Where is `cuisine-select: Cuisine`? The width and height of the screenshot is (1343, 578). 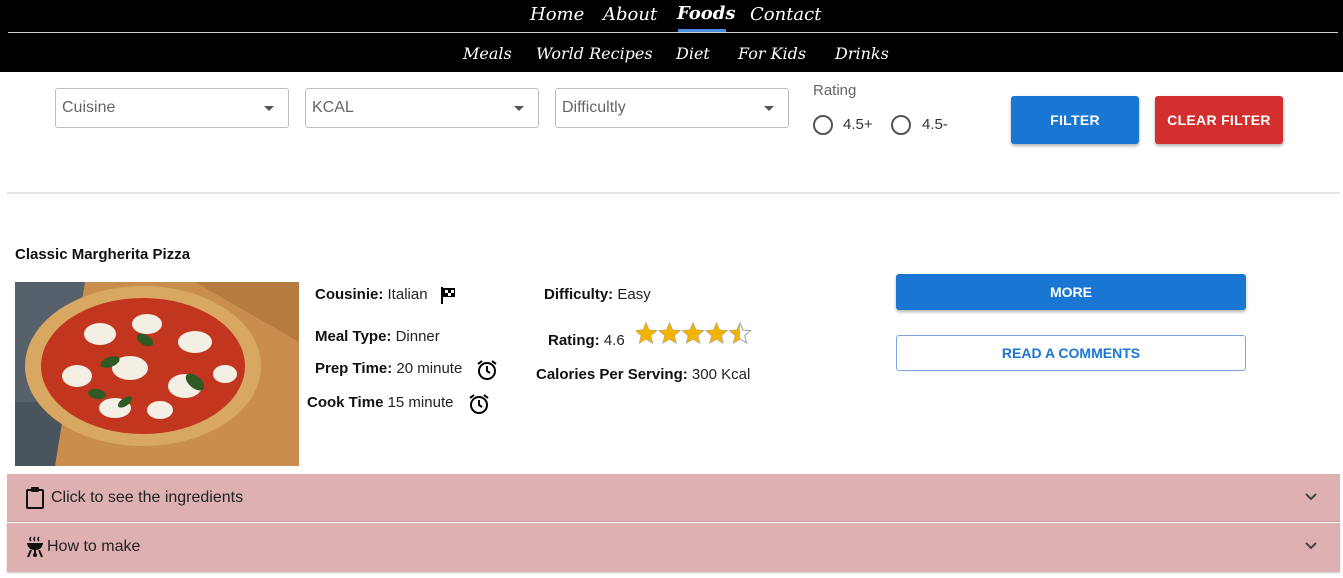 cuisine-select: Cuisine is located at coordinates (172, 108).